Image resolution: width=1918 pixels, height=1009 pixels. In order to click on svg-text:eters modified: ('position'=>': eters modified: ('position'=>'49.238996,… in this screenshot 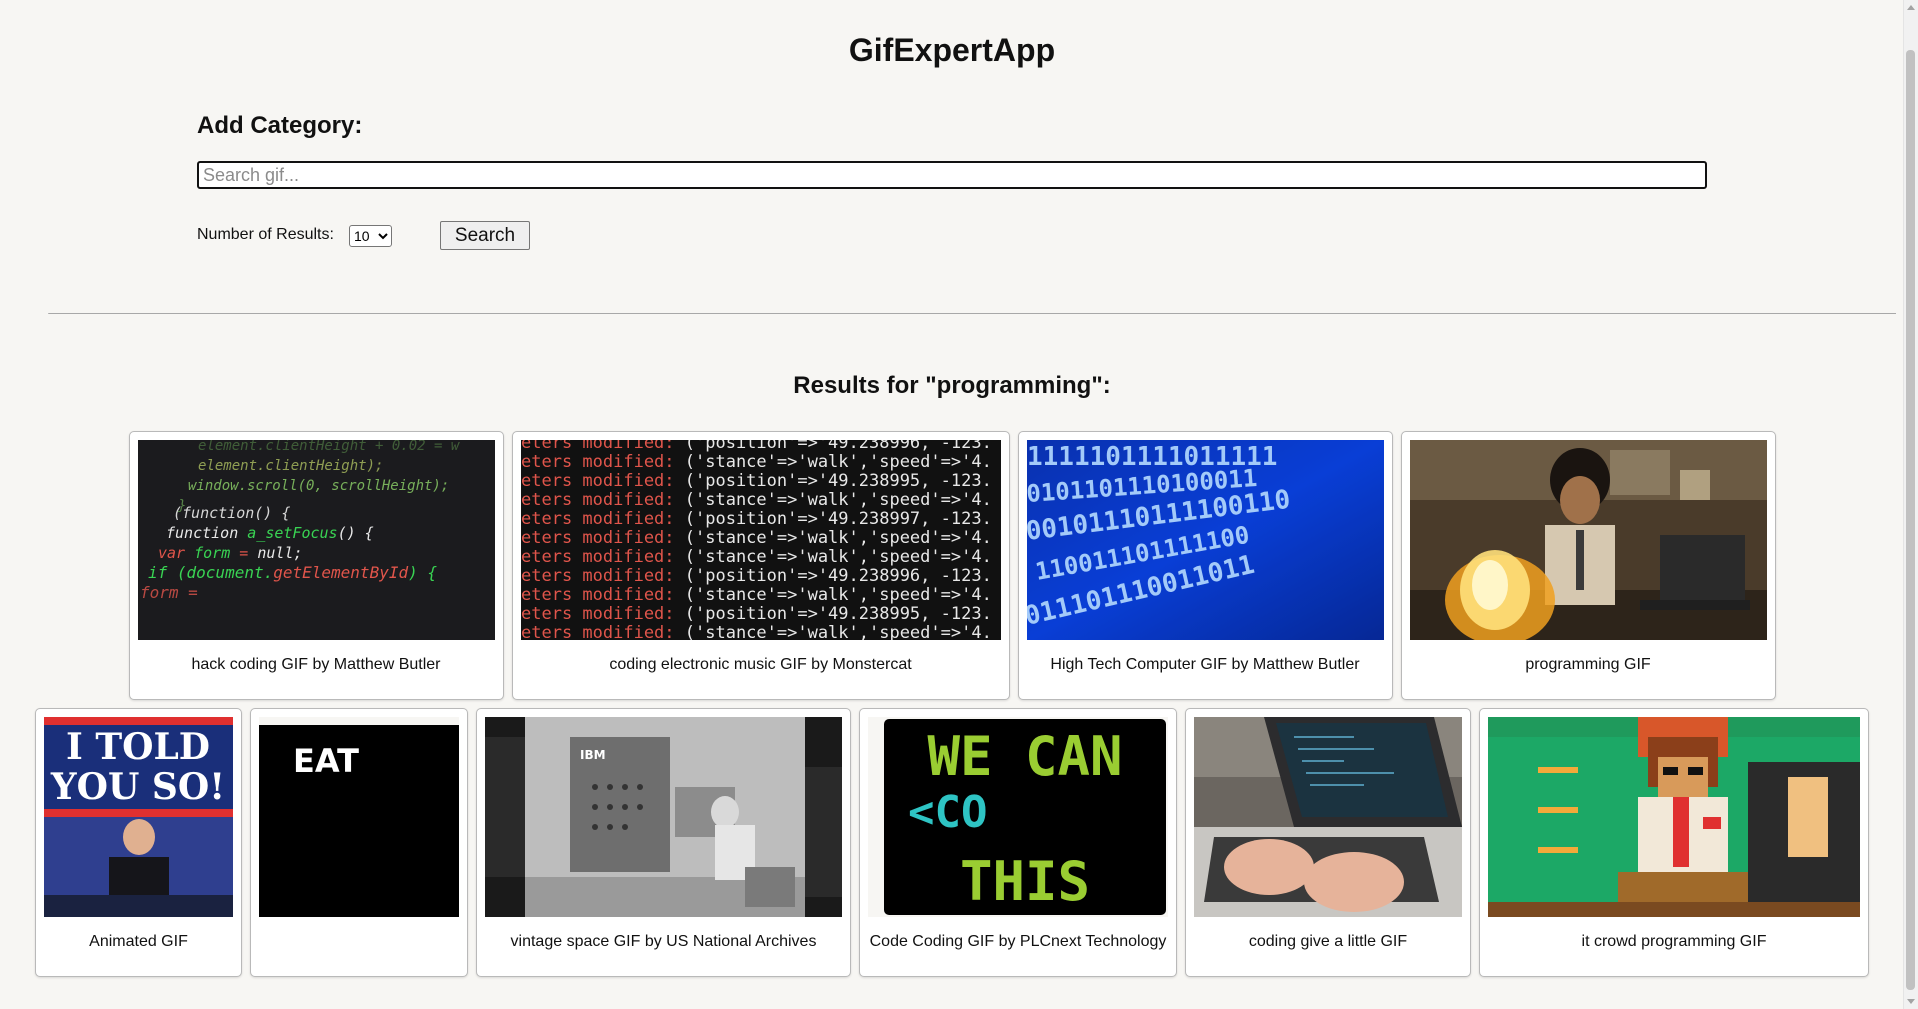, I will do `click(756, 576)`.